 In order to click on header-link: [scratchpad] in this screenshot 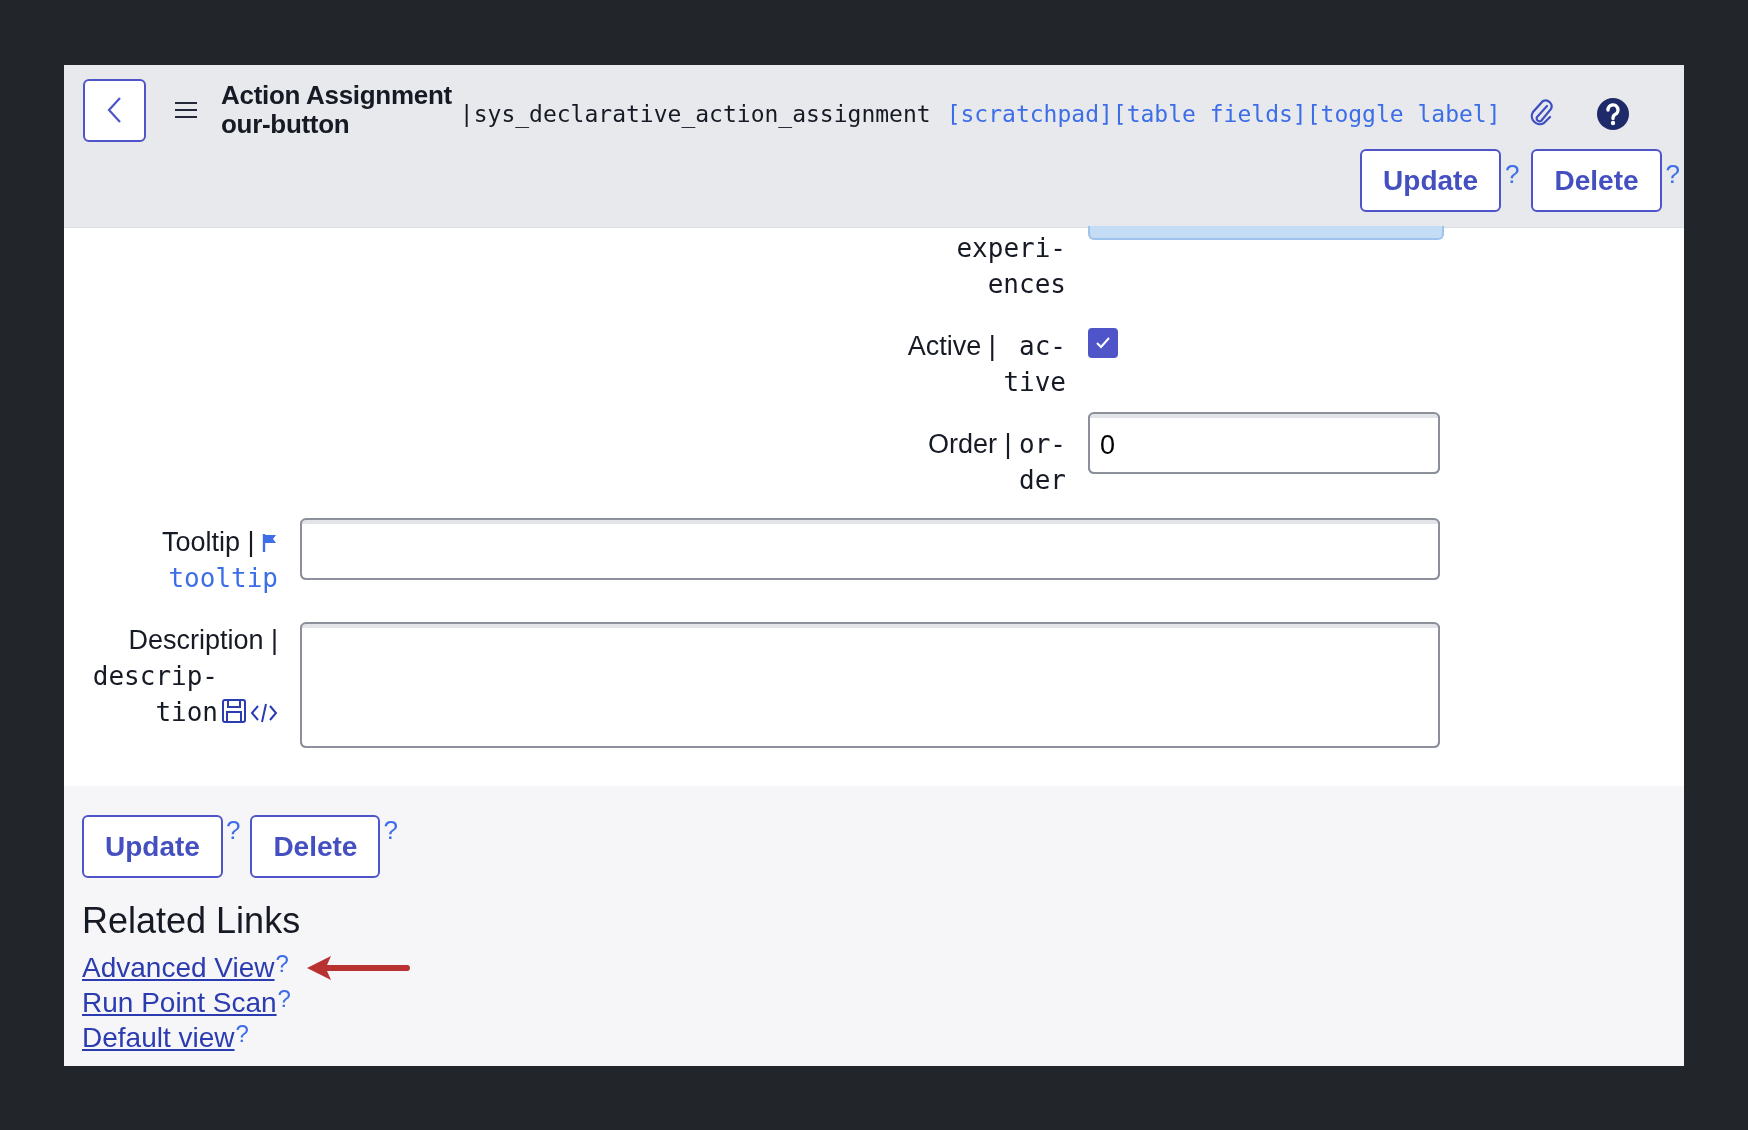, I will do `click(1029, 114)`.